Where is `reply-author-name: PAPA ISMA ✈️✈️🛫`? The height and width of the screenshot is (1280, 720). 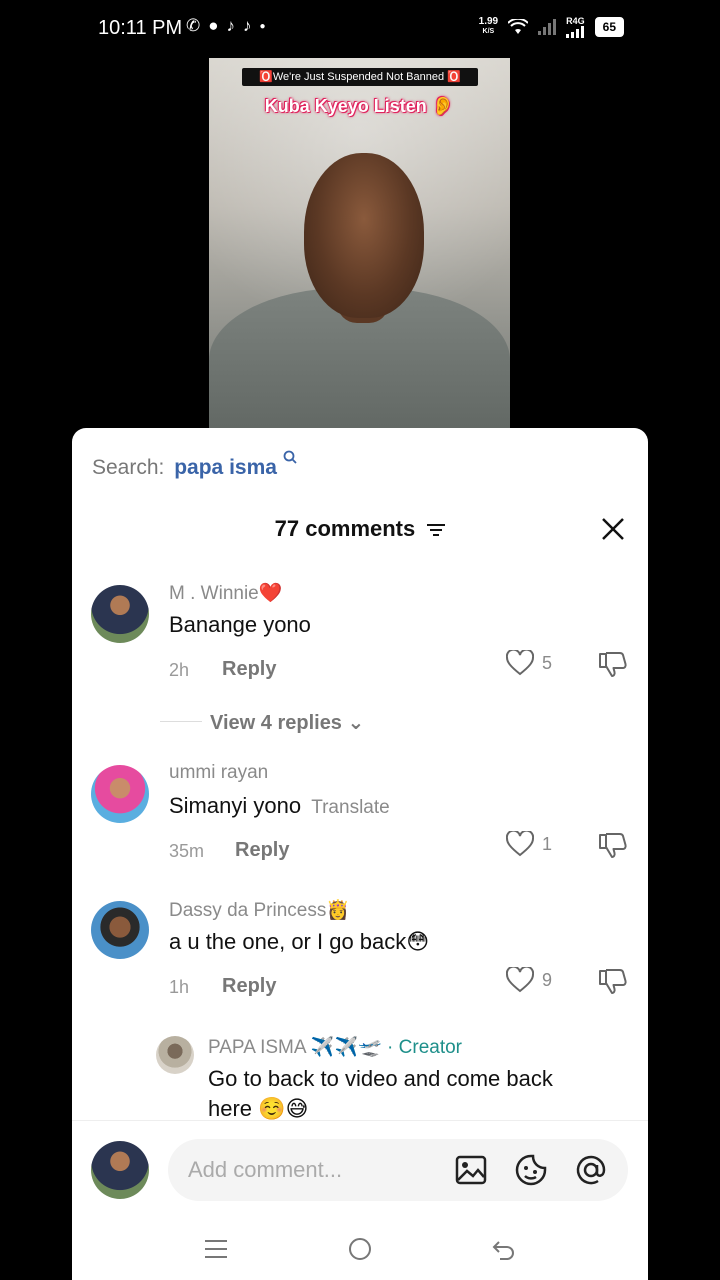 reply-author-name: PAPA ISMA ✈️✈️🛫 is located at coordinates (295, 1047).